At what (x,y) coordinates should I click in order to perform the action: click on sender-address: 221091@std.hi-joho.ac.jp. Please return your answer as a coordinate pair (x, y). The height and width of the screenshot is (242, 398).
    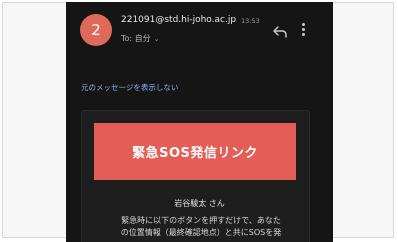
    Looking at the image, I should click on (179, 20).